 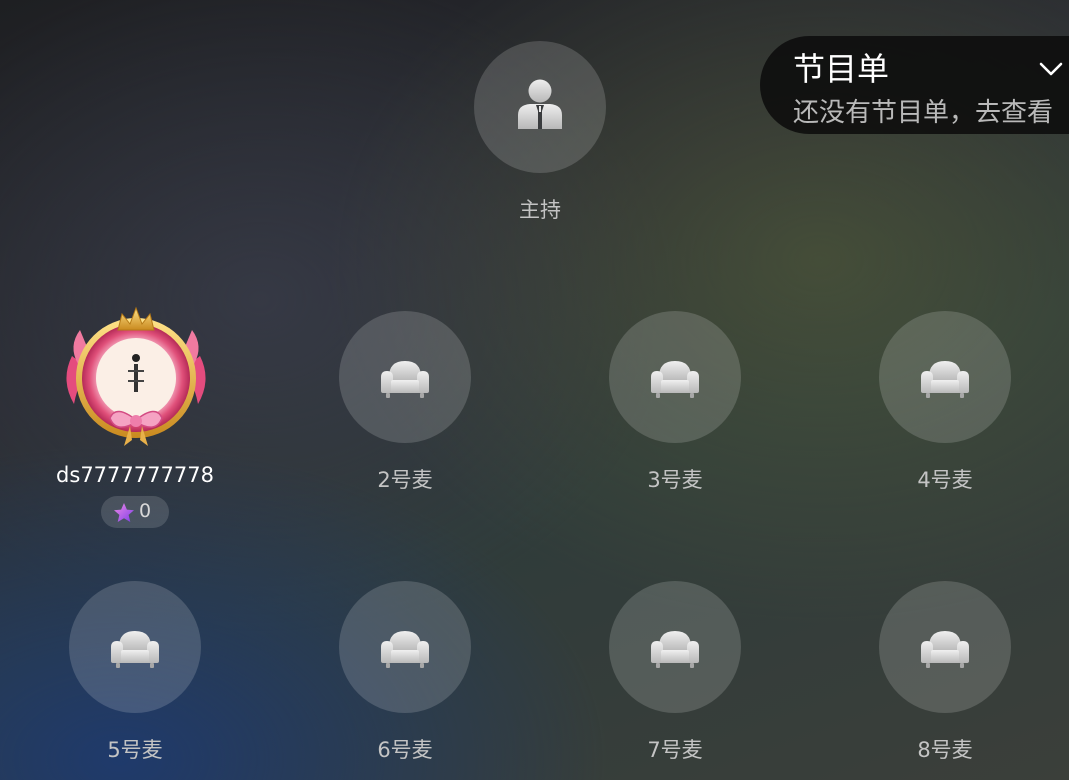 I want to click on seat-2-label: 2号麦, so click(x=405, y=480).